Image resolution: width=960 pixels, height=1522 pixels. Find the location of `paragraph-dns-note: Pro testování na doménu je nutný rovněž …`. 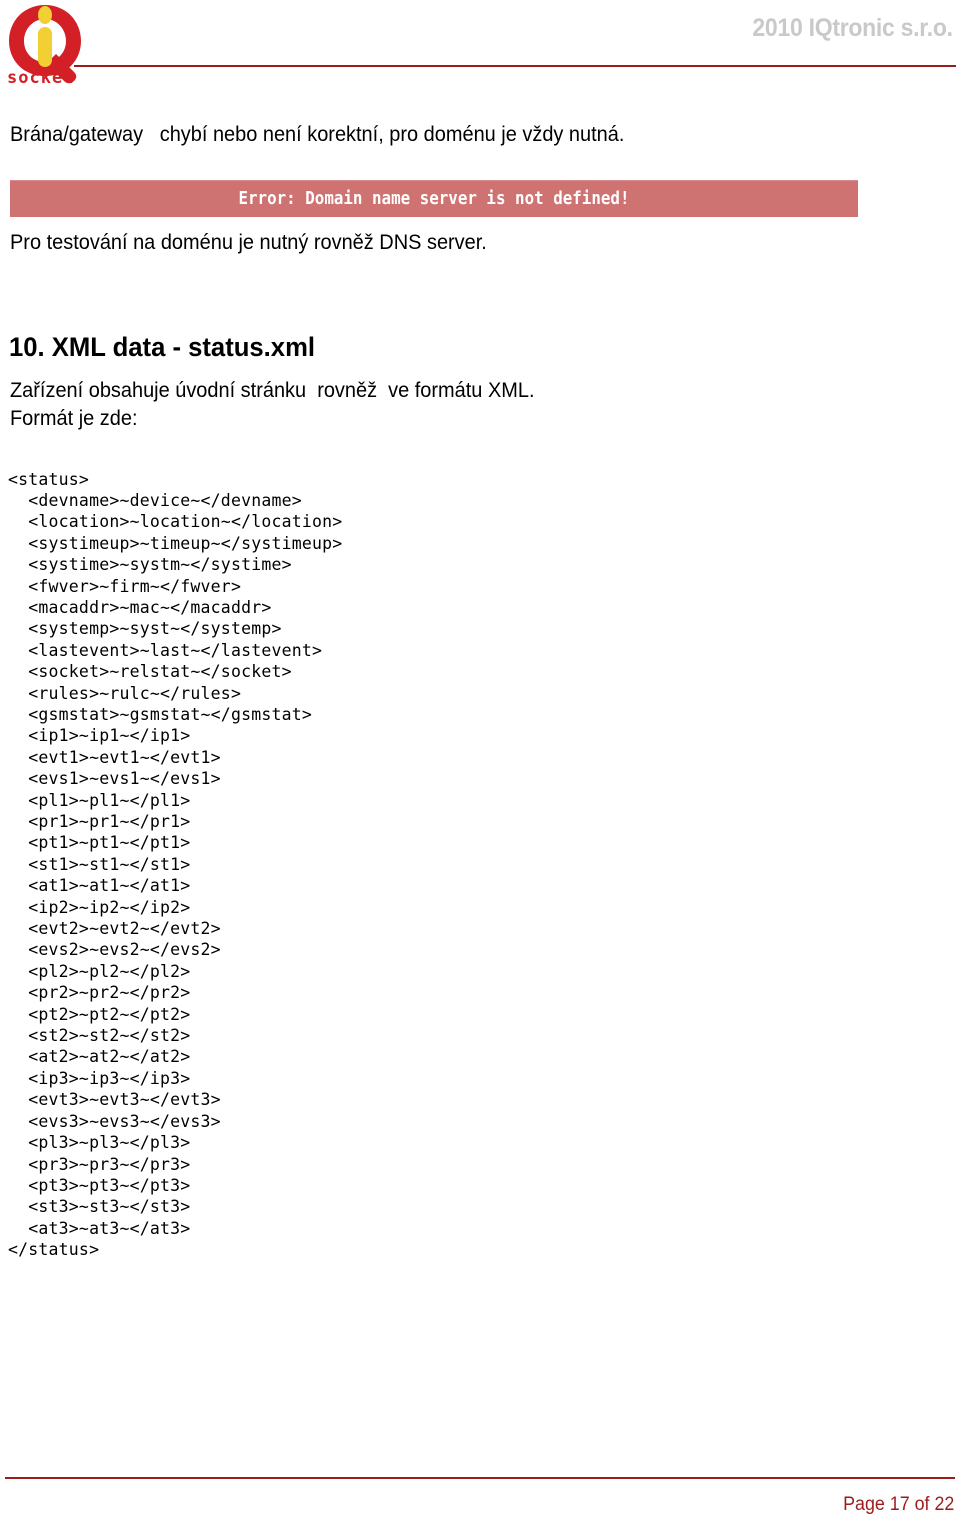

paragraph-dns-note: Pro testování na doménu je nutný rovněž … is located at coordinates (248, 242).